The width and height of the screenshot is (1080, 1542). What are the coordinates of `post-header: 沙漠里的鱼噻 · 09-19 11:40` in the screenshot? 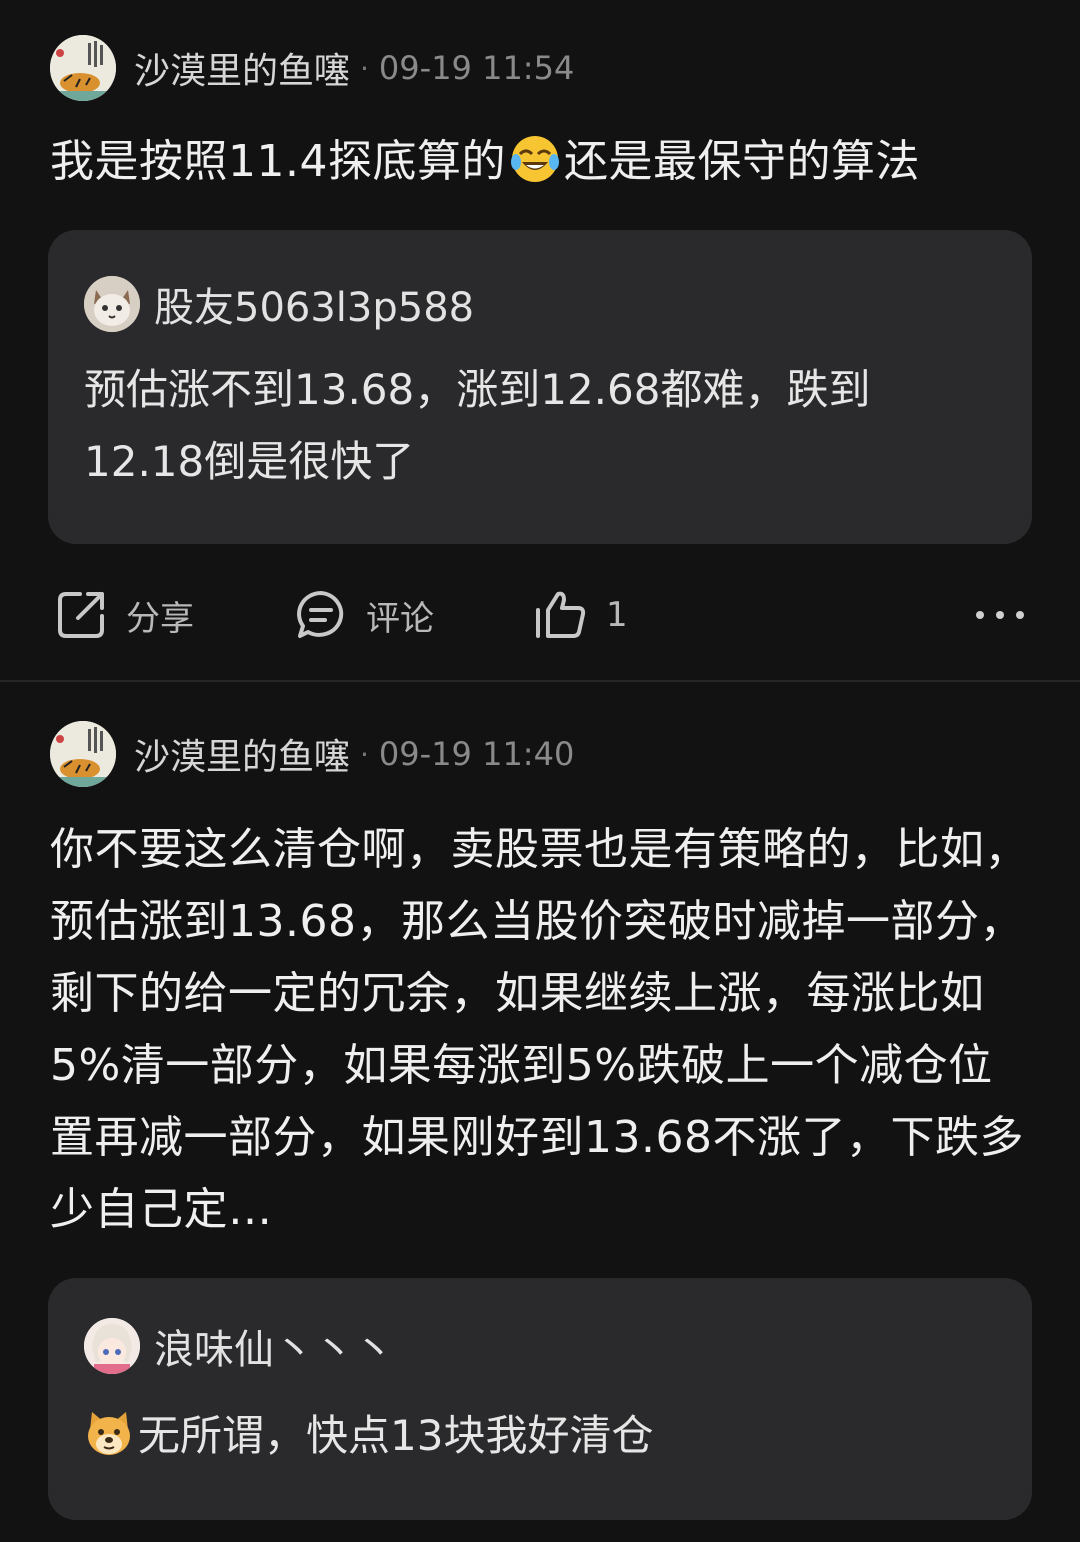 It's located at (312, 754).